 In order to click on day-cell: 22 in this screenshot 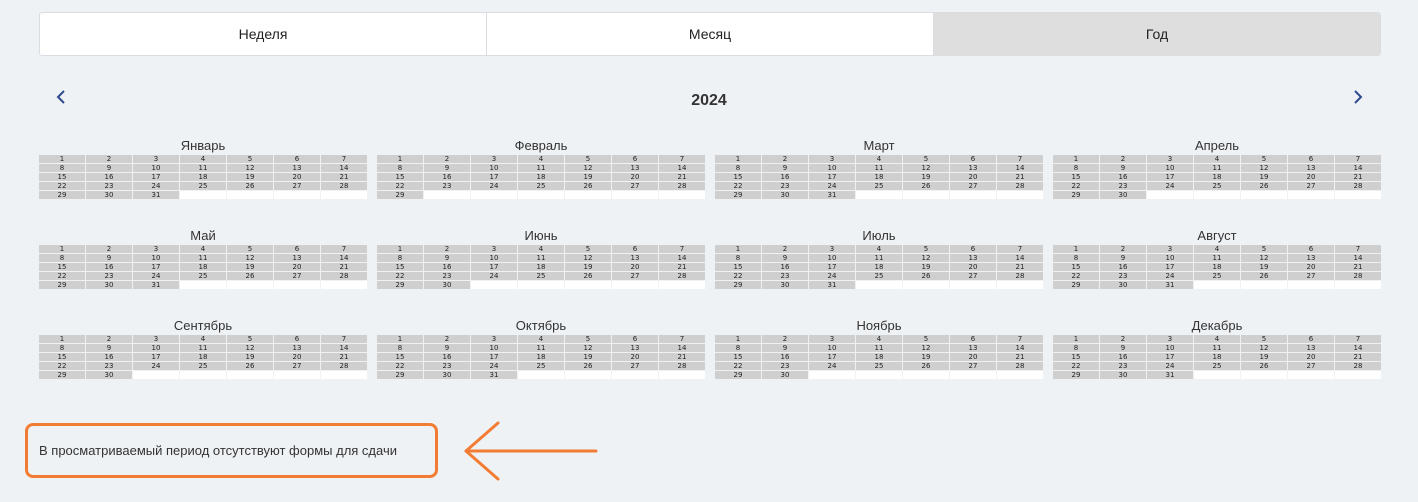, I will do `click(62, 186)`.